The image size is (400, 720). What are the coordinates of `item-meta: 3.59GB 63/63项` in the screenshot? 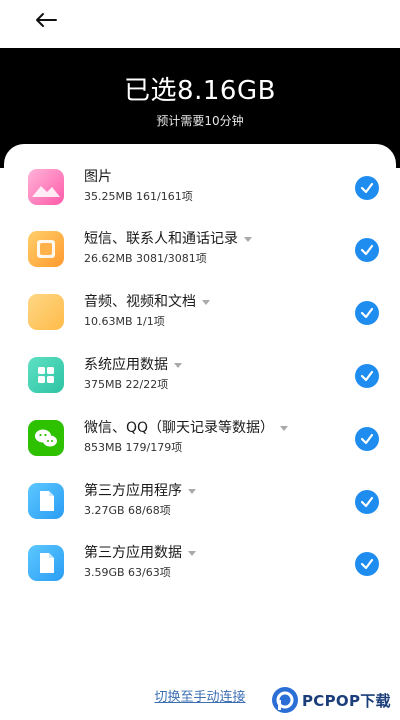 It's located at (127, 572).